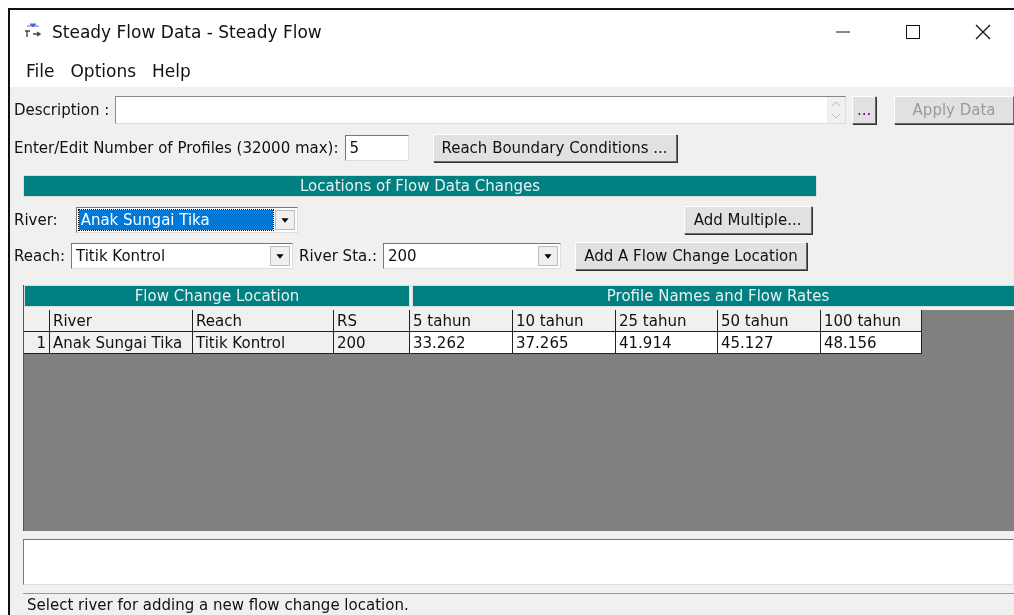  I want to click on table-group-header: Profile Names and Flow Rates, so click(713, 296).